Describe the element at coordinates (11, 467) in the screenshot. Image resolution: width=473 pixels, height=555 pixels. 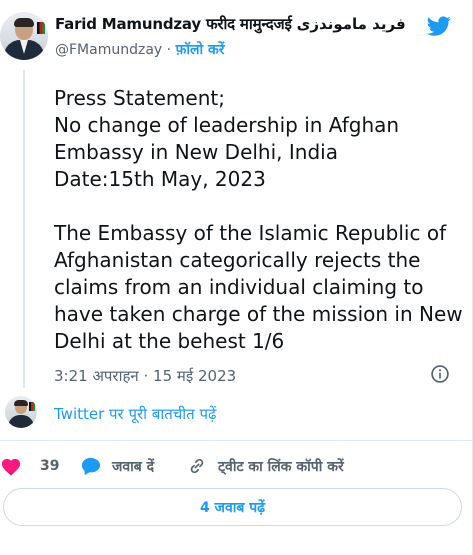
I see `heart-icon` at that location.